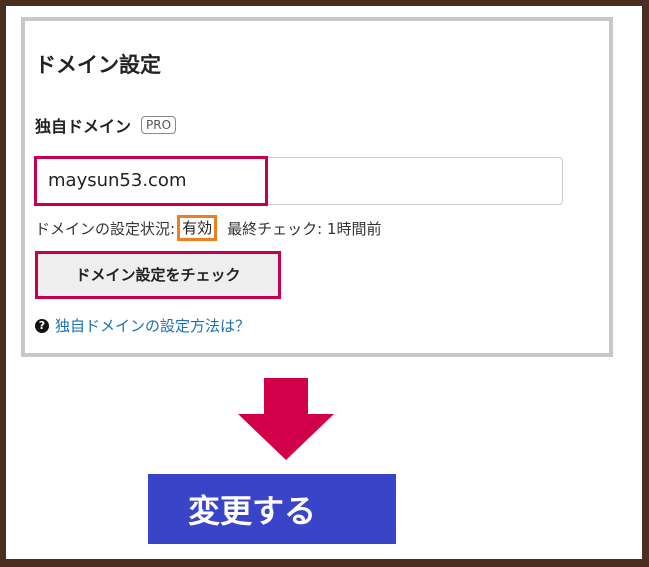 The height and width of the screenshot is (567, 649). What do you see at coordinates (83, 126) in the screenshot?
I see `custom-domain-label: 独自ドメイン` at bounding box center [83, 126].